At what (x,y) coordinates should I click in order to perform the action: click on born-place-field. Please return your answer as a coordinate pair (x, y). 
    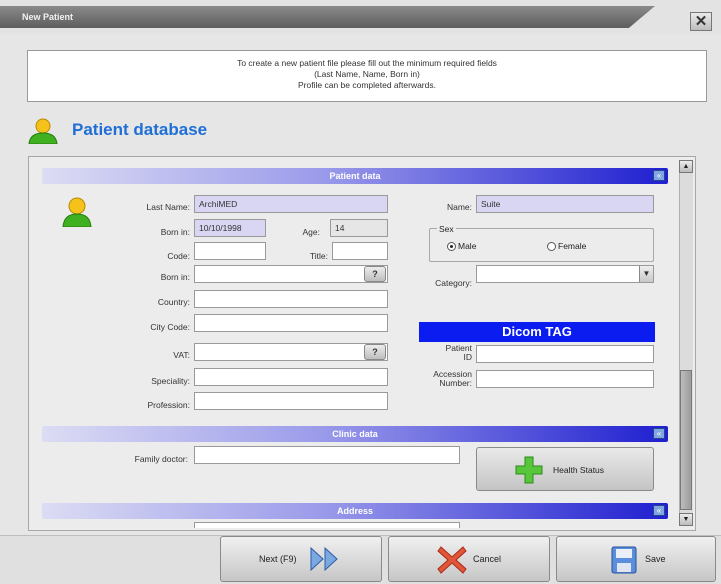
    Looking at the image, I should click on (291, 274).